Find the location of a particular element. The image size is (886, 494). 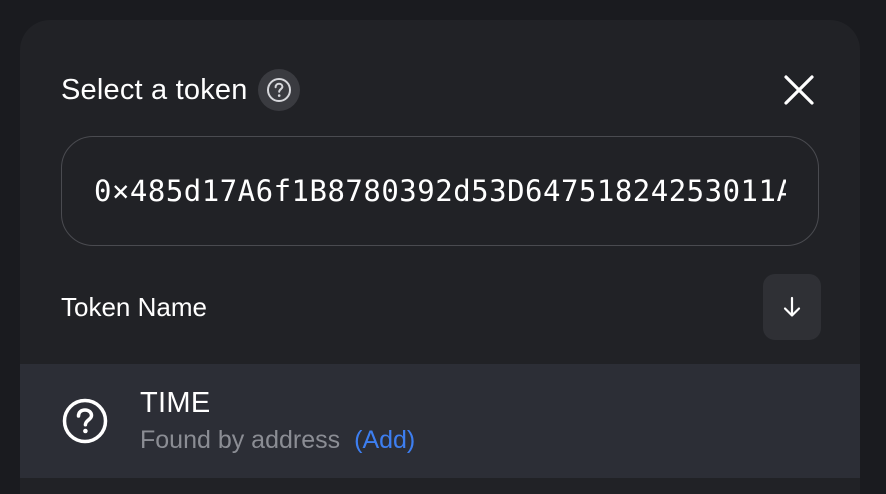

token-subtitle: Found by address (Add) is located at coordinates (277, 440).